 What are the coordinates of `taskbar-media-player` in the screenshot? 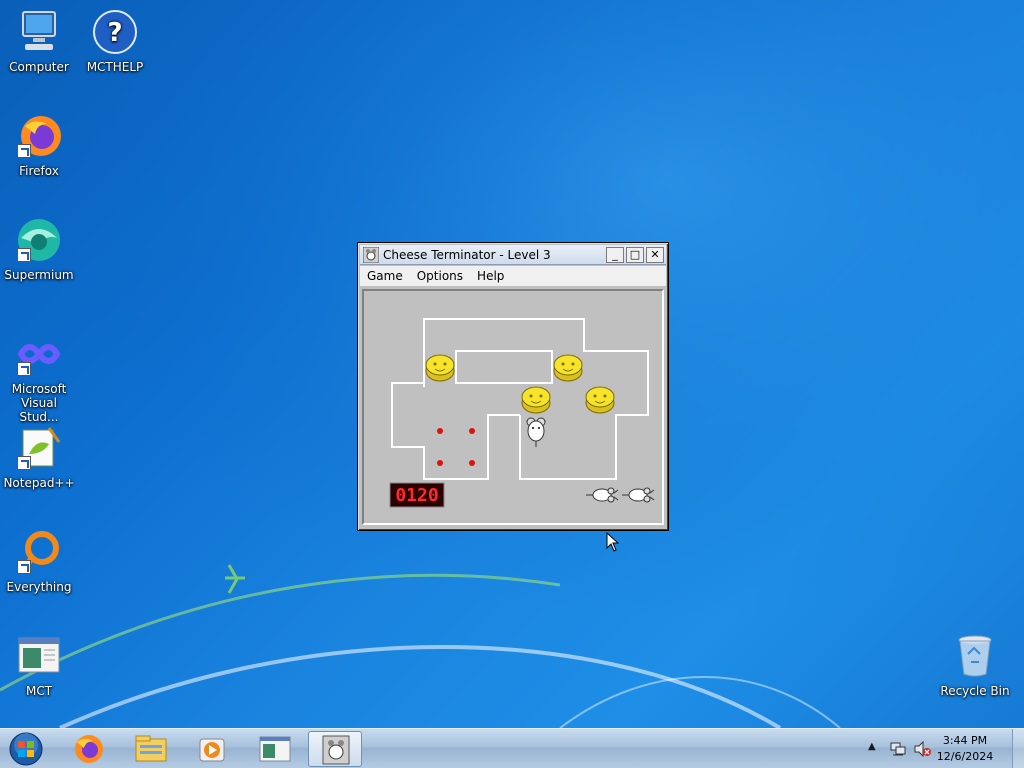 It's located at (213, 749).